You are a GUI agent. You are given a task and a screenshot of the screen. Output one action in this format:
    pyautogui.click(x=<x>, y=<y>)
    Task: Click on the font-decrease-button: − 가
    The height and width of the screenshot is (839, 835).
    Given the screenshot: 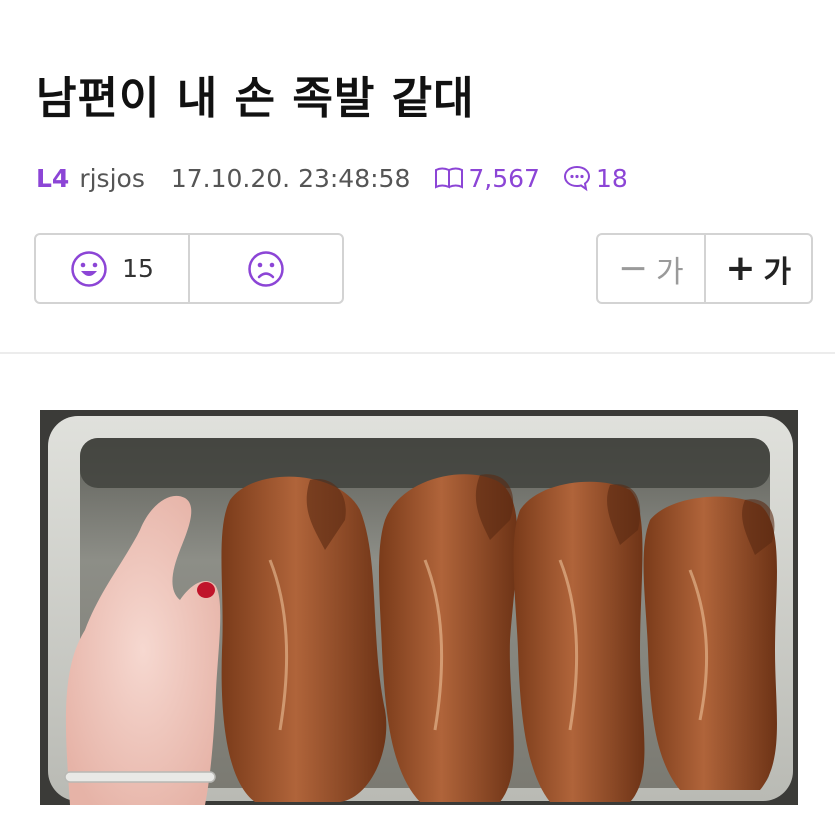 What is the action you would take?
    pyautogui.click(x=651, y=268)
    